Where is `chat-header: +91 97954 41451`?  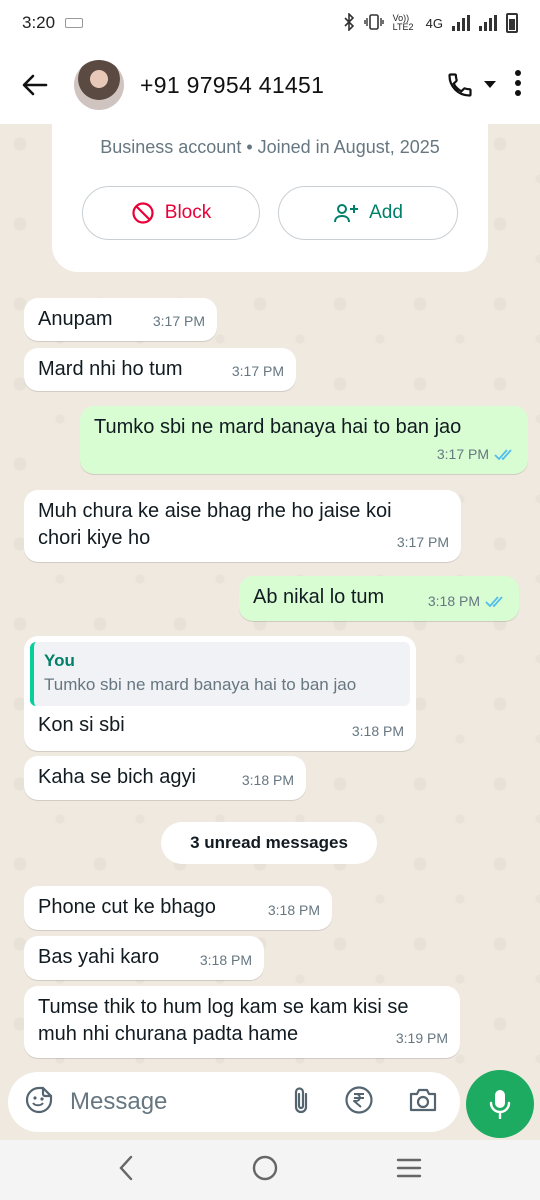
chat-header: +91 97954 41451 is located at coordinates (270, 85).